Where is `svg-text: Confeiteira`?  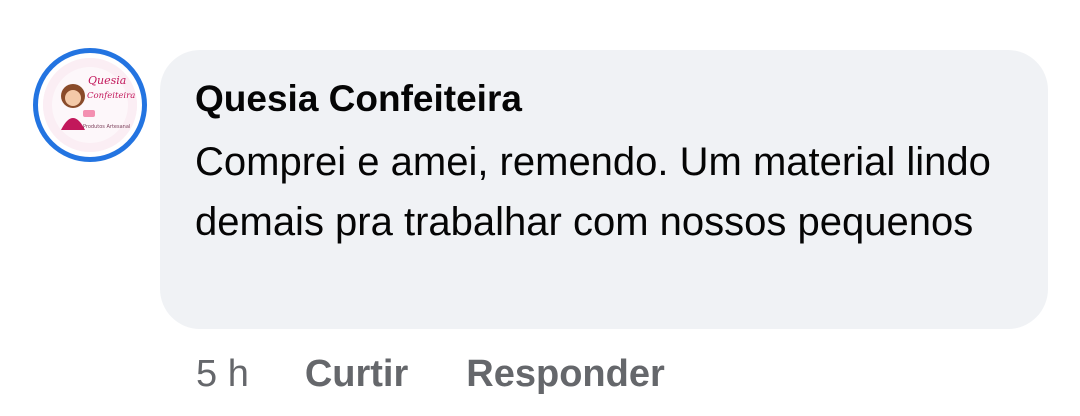 svg-text: Confeiteira is located at coordinates (111, 96).